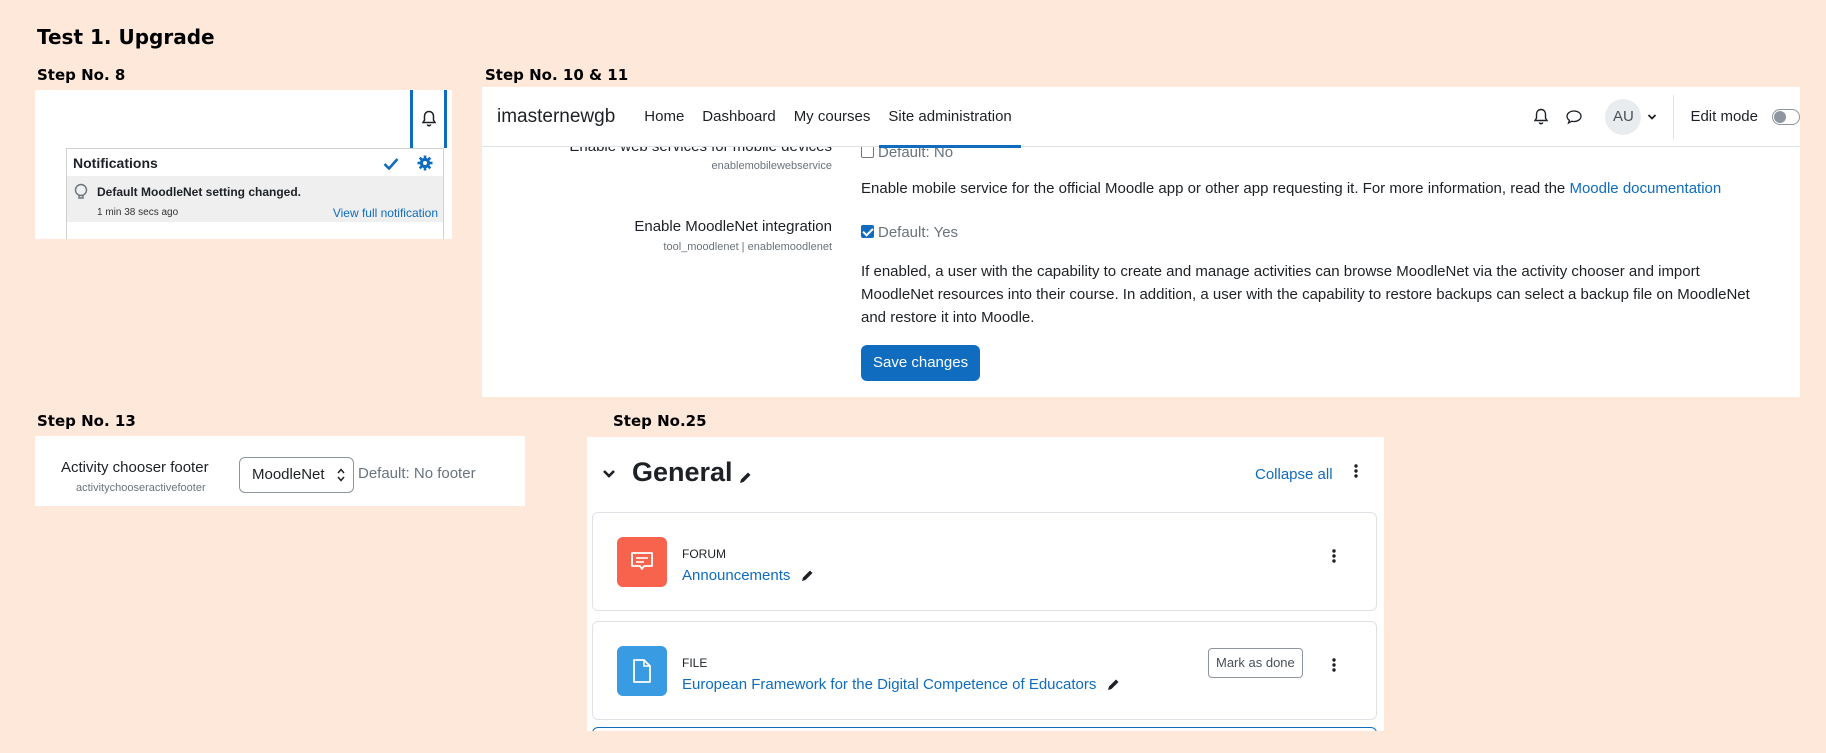 This screenshot has height=753, width=1826. What do you see at coordinates (771, 166) in the screenshot?
I see `setting-key-mobile: enablemobilewebservice` at bounding box center [771, 166].